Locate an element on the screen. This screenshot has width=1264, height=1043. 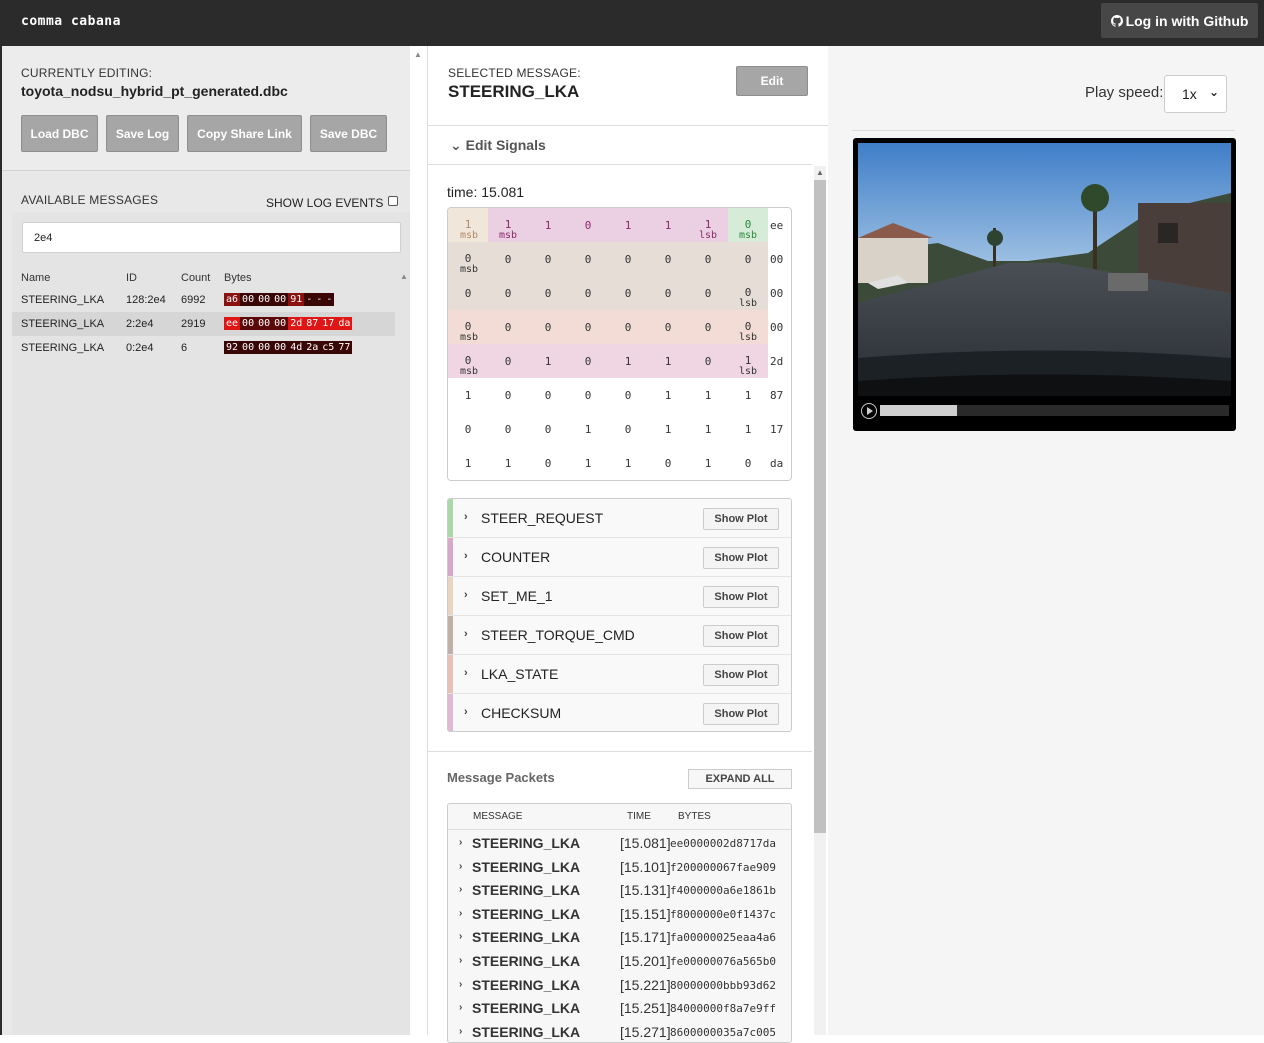
bit-cell: 1 msb is located at coordinates (468, 225).